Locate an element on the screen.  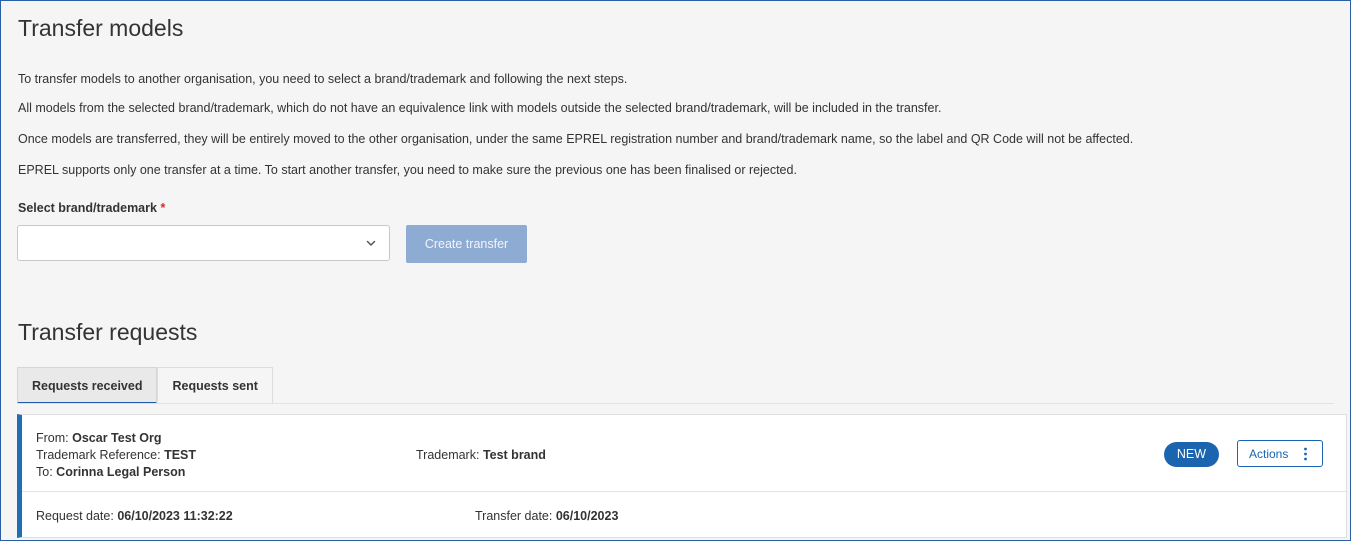
to-value: Corinna Legal Person is located at coordinates (121, 472).